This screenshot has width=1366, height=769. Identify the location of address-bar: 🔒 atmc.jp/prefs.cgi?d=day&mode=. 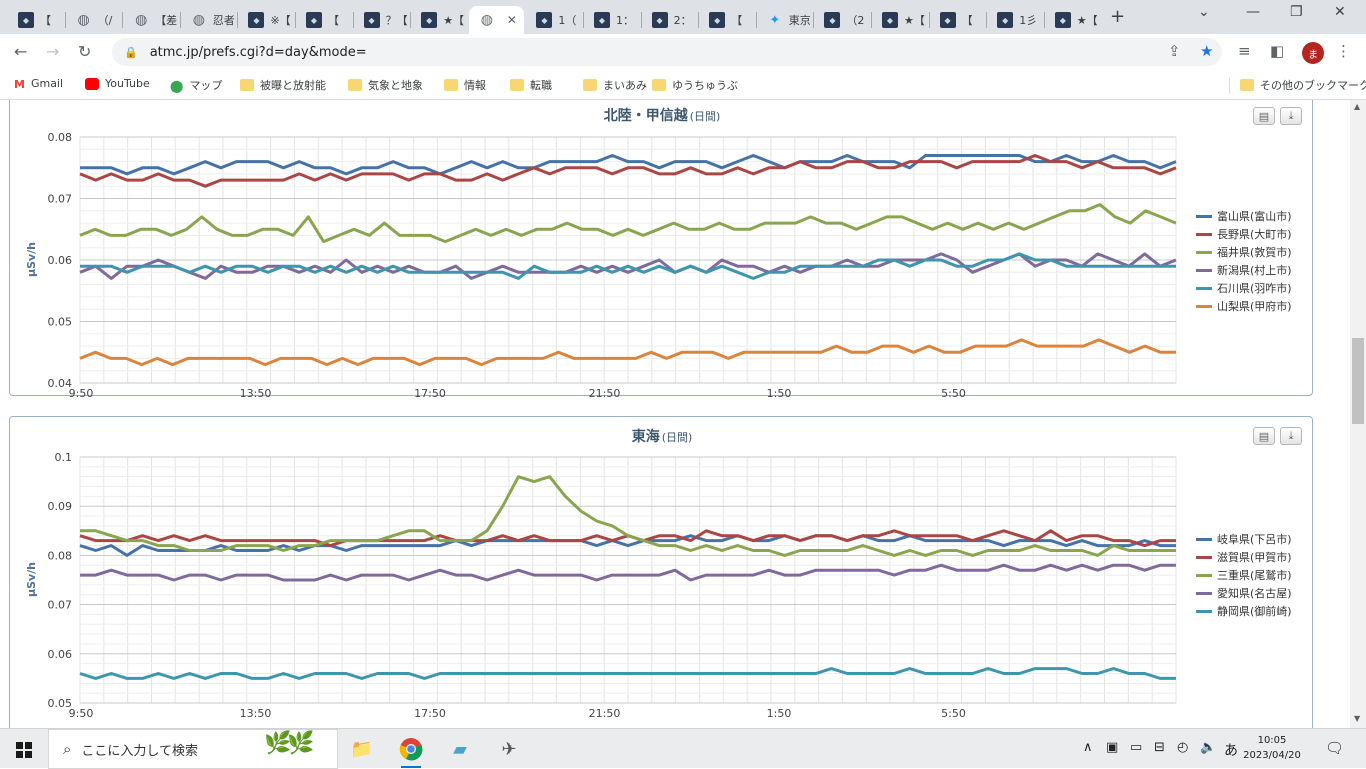
(667, 52).